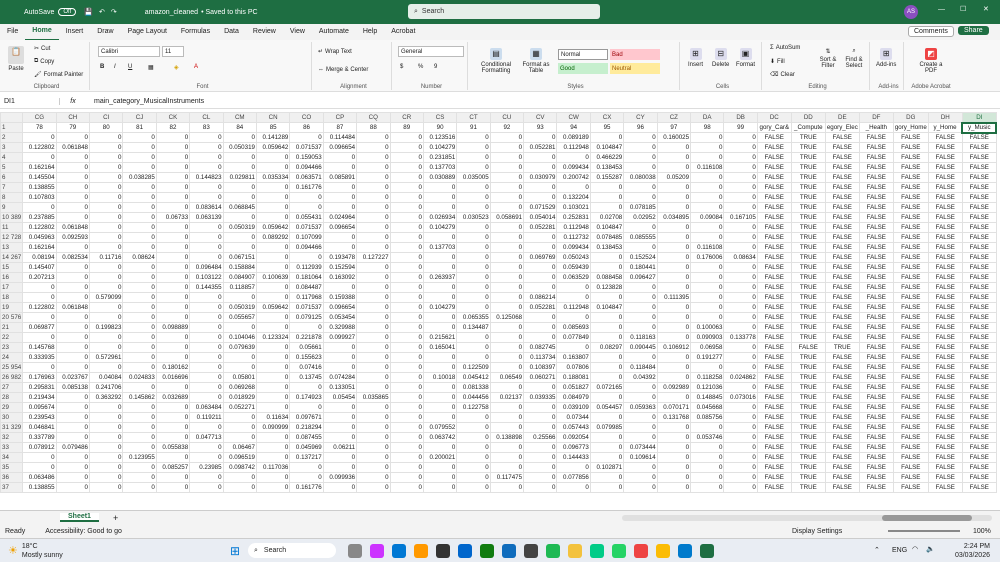 The height and width of the screenshot is (562, 1000). What do you see at coordinates (340, 177) in the screenshot?
I see `cell: 0.085891` at bounding box center [340, 177].